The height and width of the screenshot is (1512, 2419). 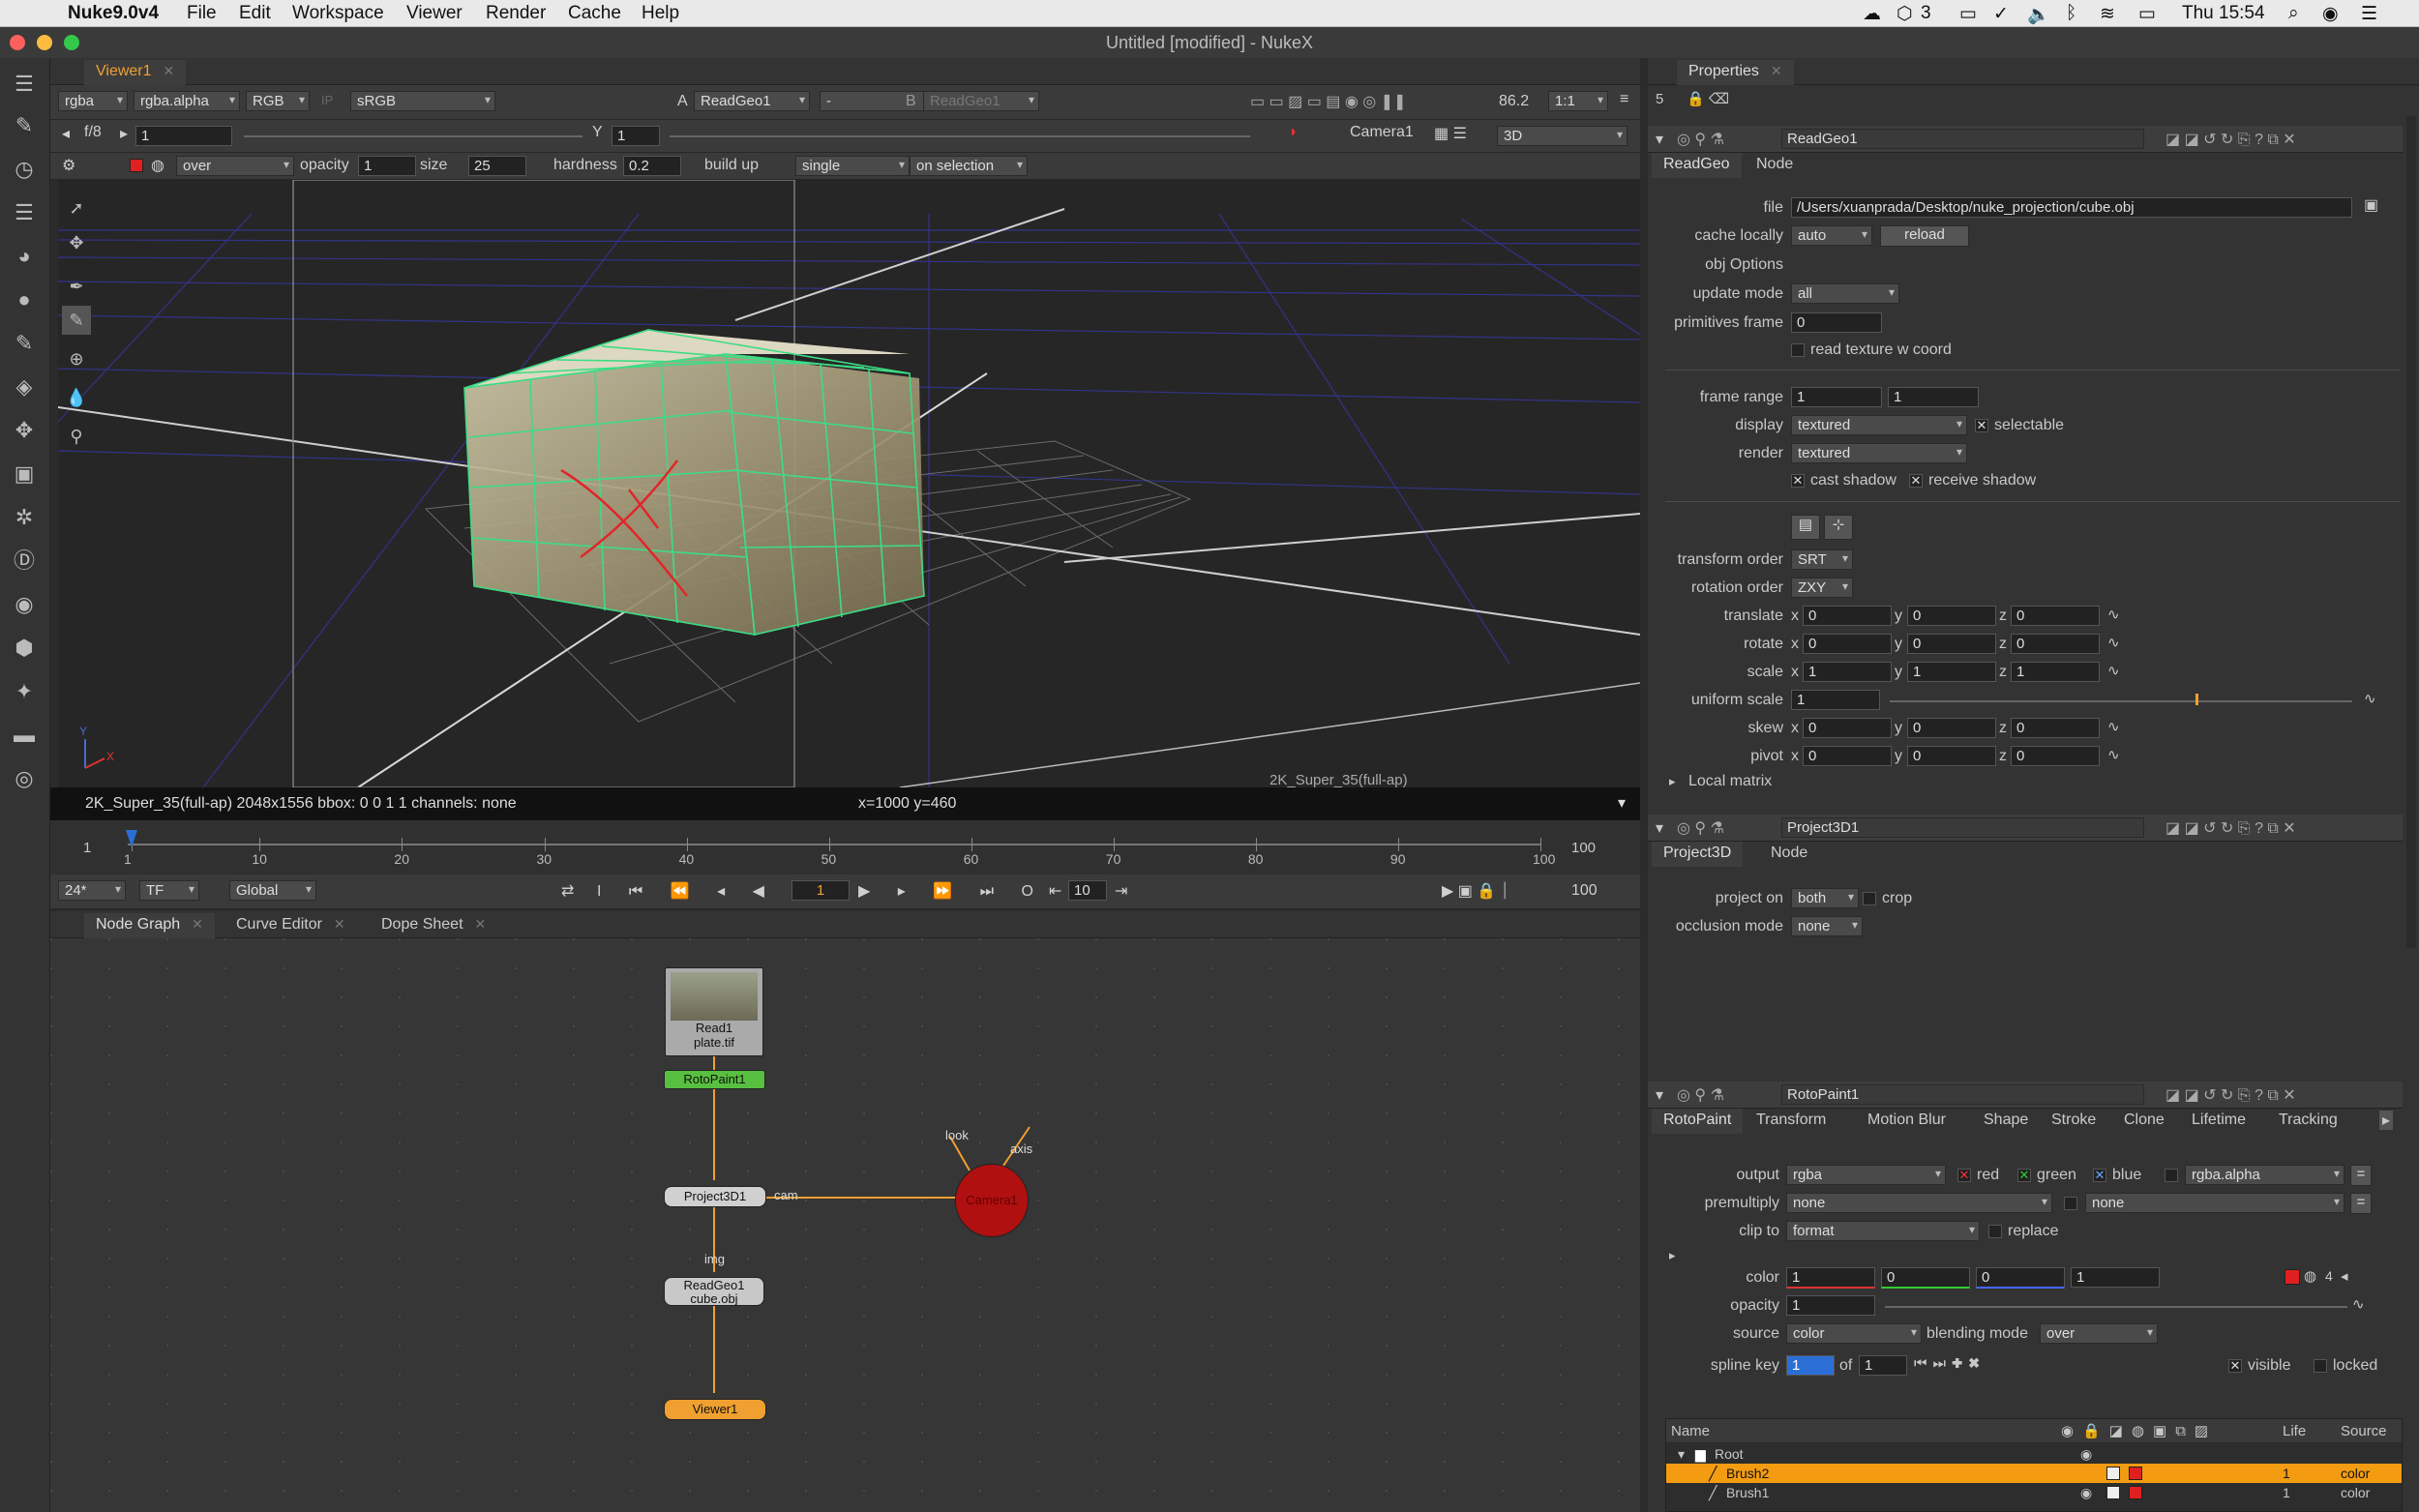 What do you see at coordinates (1866, 1175) in the screenshot?
I see `output-dropdown: rgba` at bounding box center [1866, 1175].